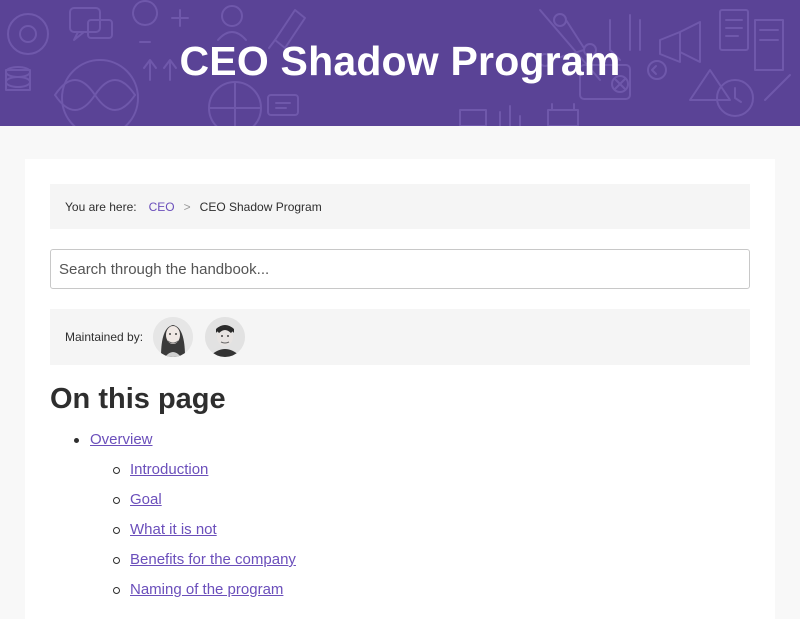  What do you see at coordinates (169, 469) in the screenshot?
I see `toc-link: Introduction` at bounding box center [169, 469].